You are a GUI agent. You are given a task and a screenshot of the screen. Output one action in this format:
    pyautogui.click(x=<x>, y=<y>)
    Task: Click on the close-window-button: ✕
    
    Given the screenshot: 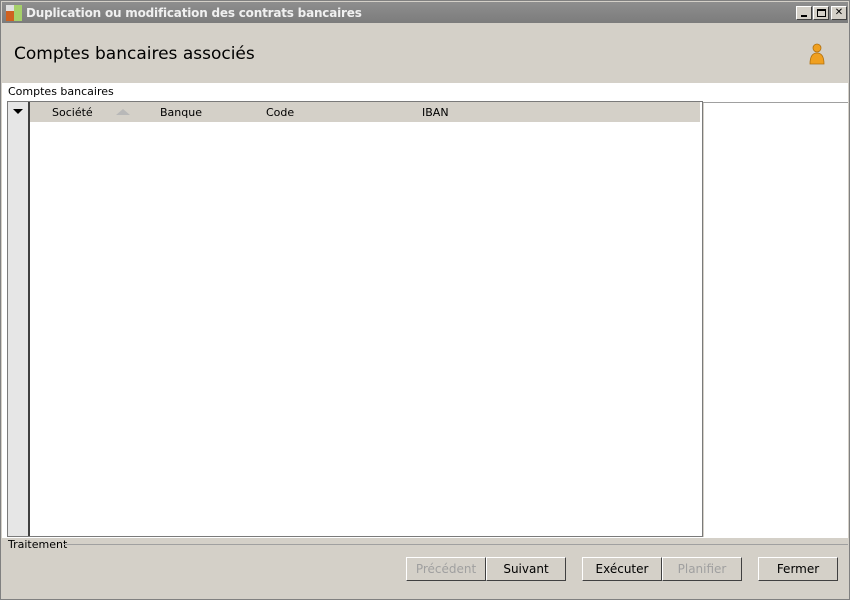 What is the action you would take?
    pyautogui.click(x=839, y=13)
    